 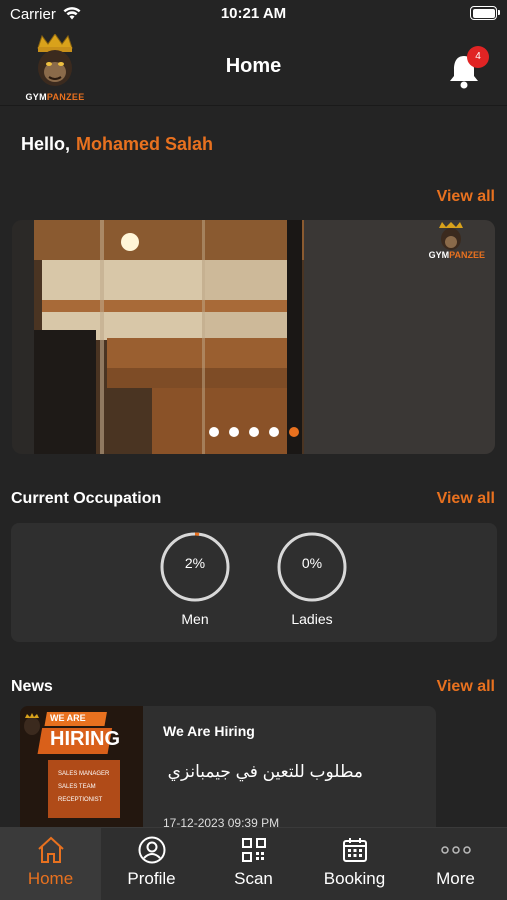 What do you see at coordinates (85, 739) in the screenshot?
I see `poster-hiring: HIRING` at bounding box center [85, 739].